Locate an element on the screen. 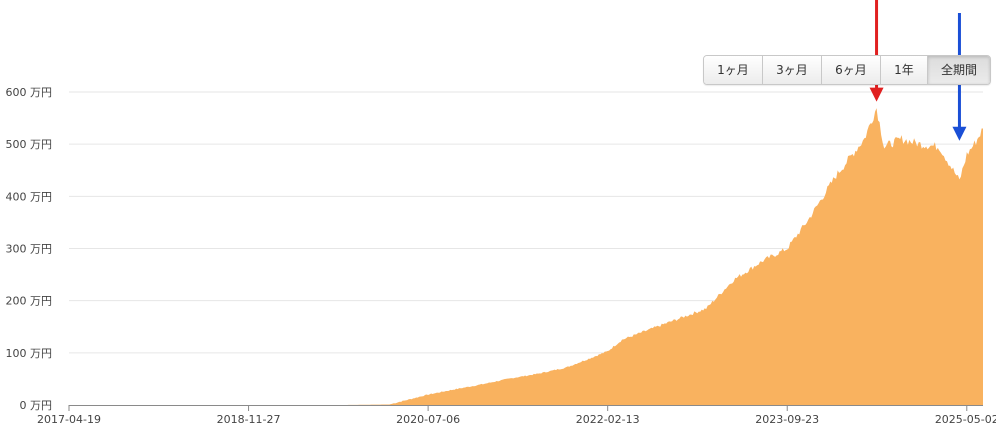 This screenshot has width=996, height=429. x-tick-label: 2017-04-19 is located at coordinates (69, 419).